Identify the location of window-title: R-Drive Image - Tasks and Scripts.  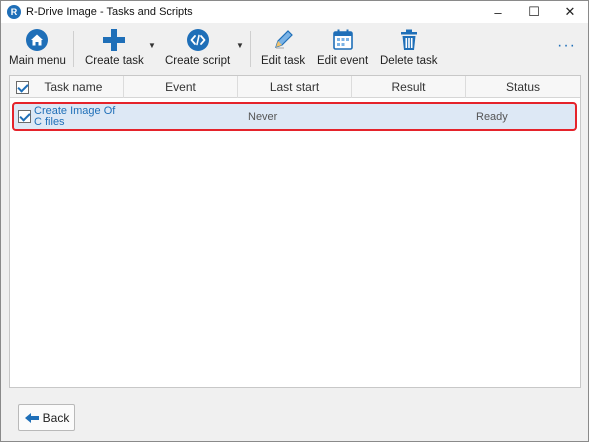
(109, 12).